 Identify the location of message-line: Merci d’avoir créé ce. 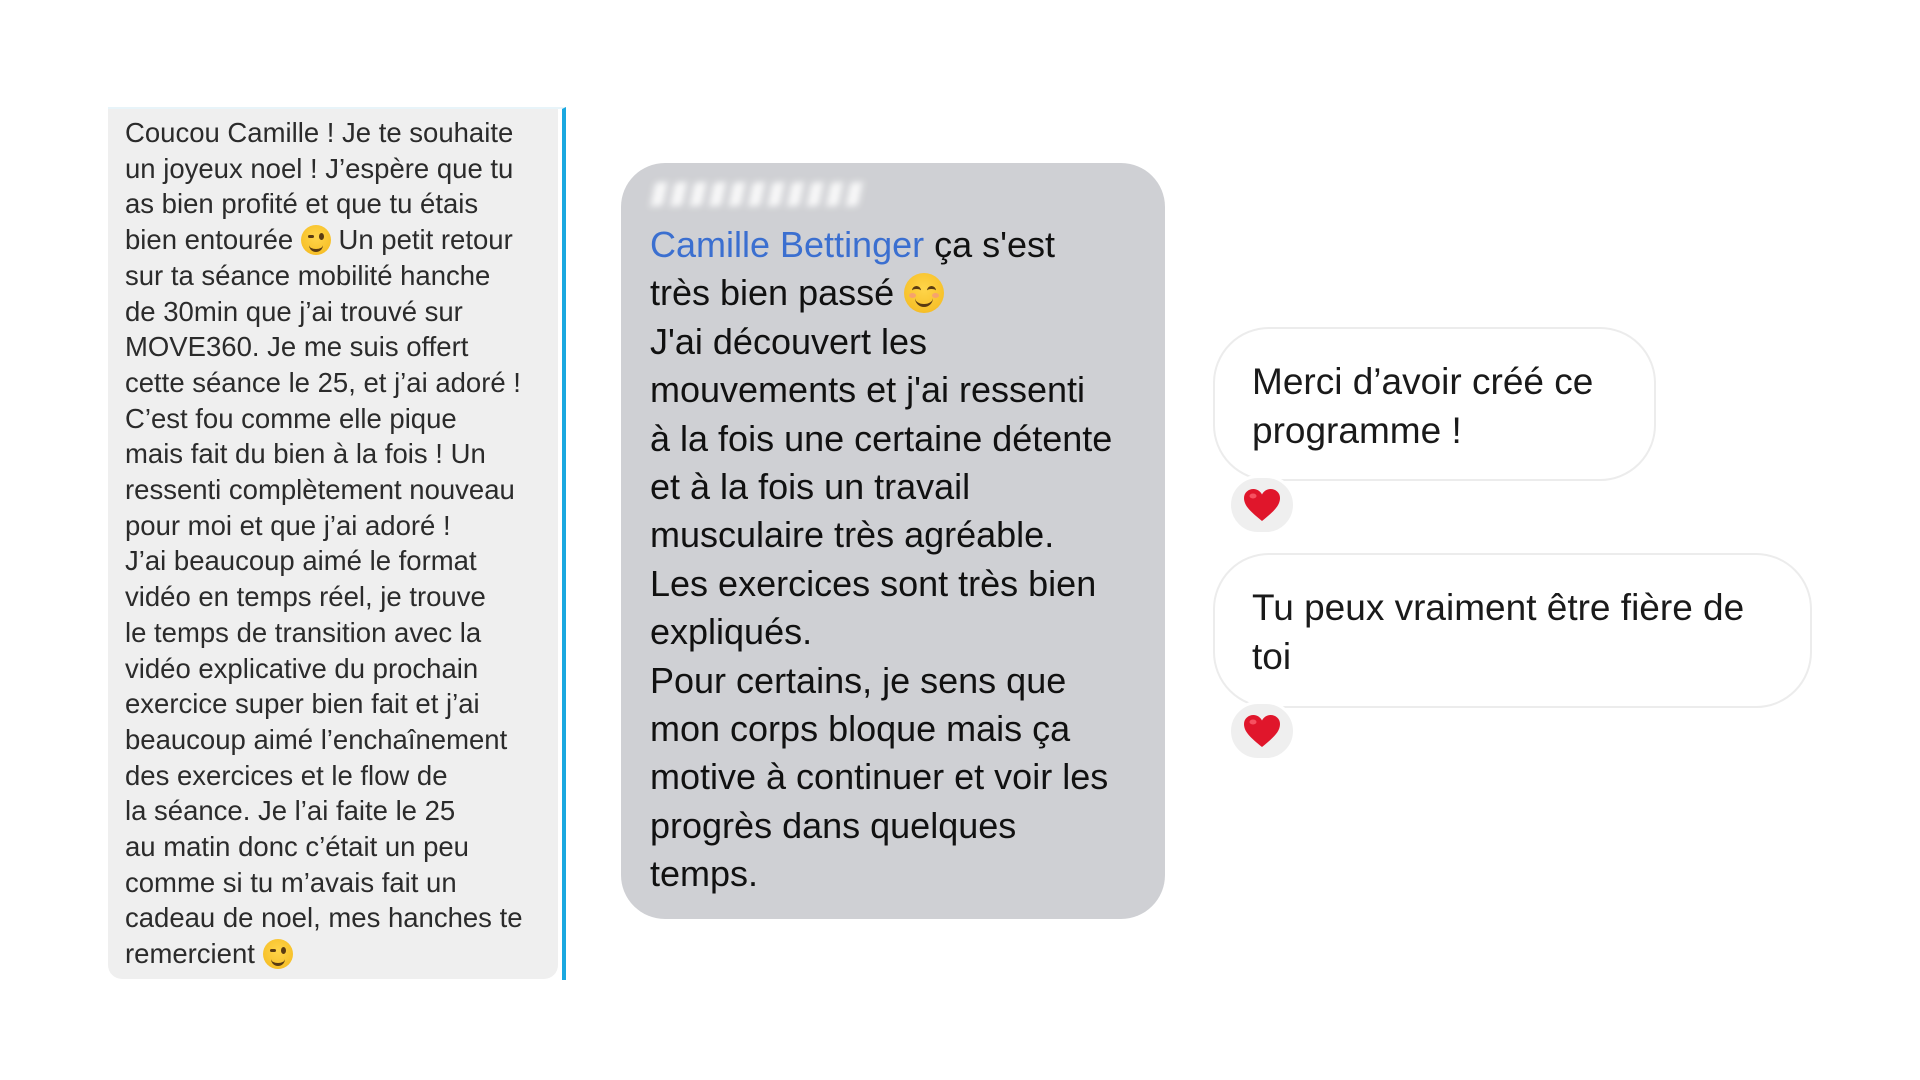
(1423, 381).